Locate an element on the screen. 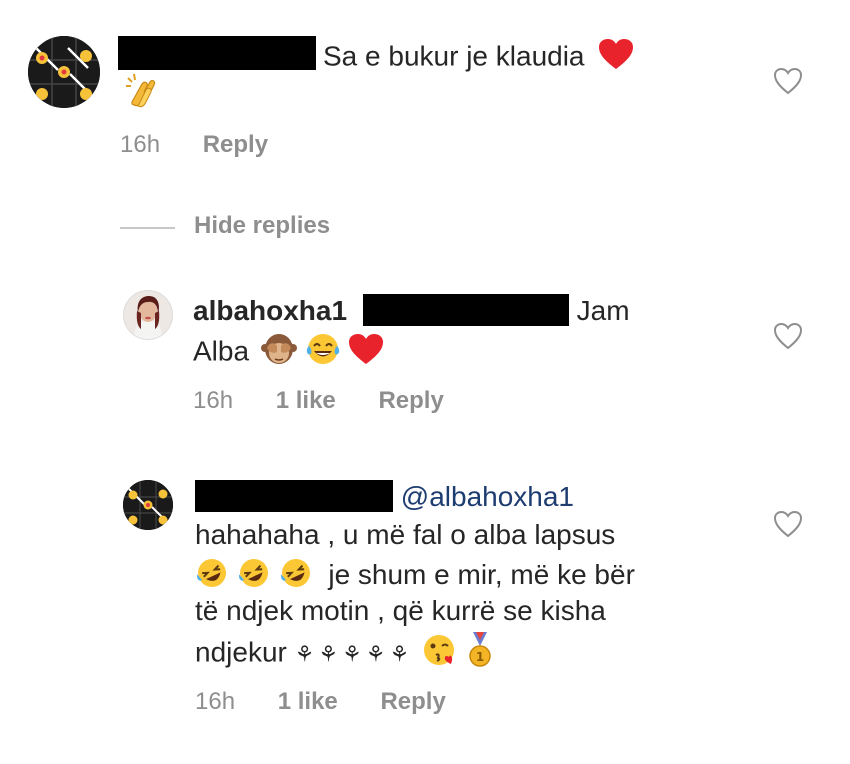 The image size is (850, 764). comment-1-meta: 16h Reply is located at coordinates (212, 145).